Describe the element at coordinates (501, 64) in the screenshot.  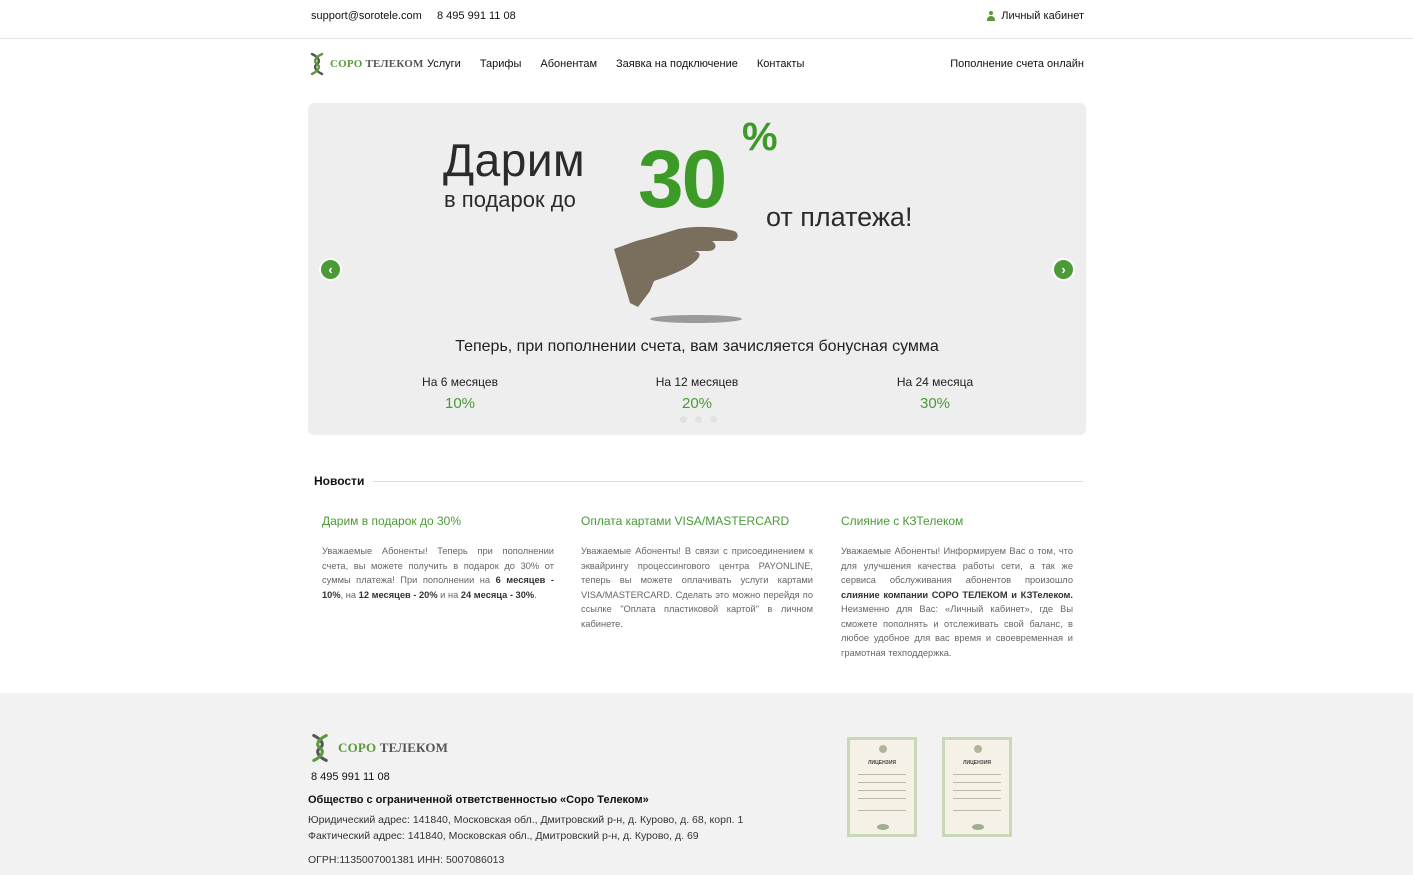
I see `nav-item-tariffs: Тарифы` at that location.